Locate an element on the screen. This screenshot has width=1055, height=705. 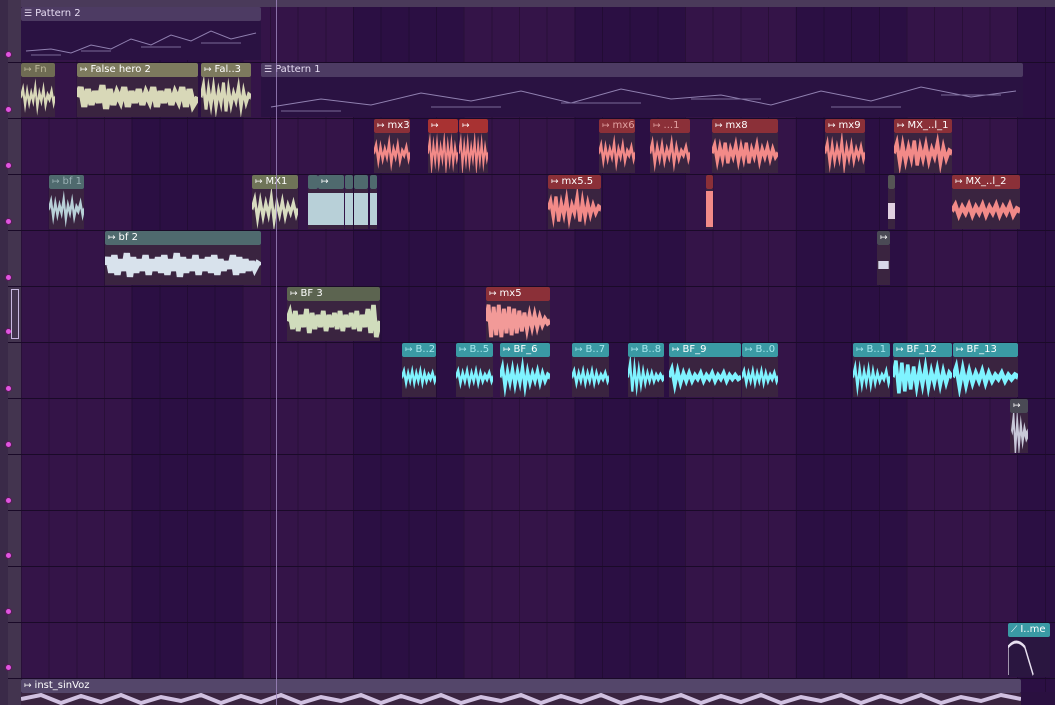
audio-clip-red-sliver is located at coordinates (709, 202).